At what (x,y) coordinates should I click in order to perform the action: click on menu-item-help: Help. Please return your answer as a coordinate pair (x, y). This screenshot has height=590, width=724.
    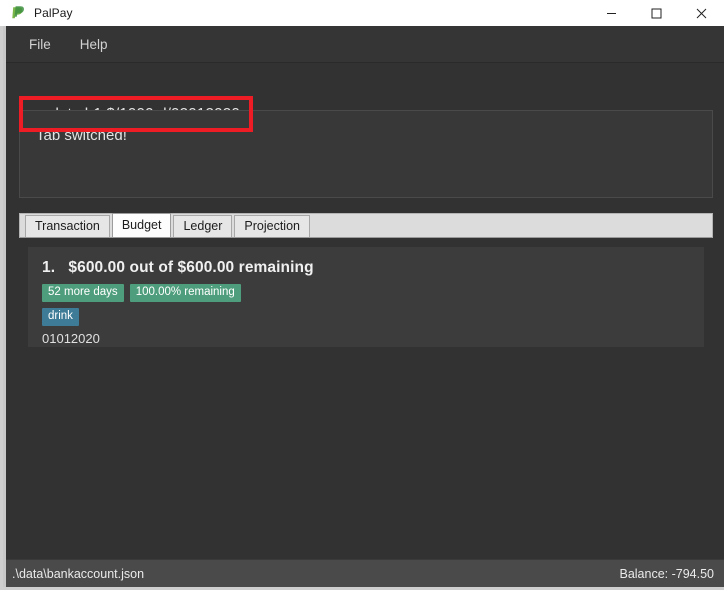
    Looking at the image, I should click on (94, 44).